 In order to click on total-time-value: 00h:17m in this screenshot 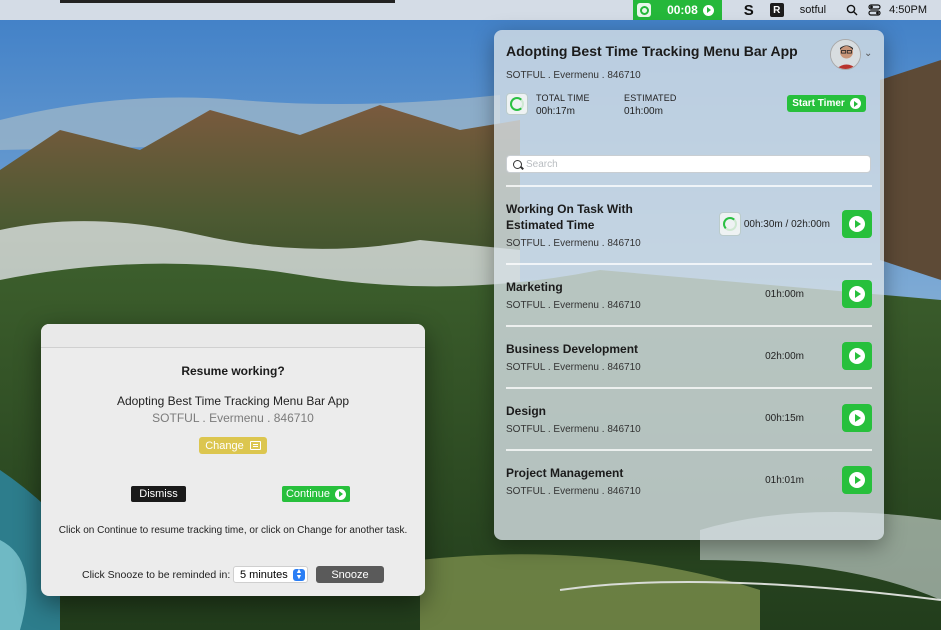, I will do `click(555, 111)`.